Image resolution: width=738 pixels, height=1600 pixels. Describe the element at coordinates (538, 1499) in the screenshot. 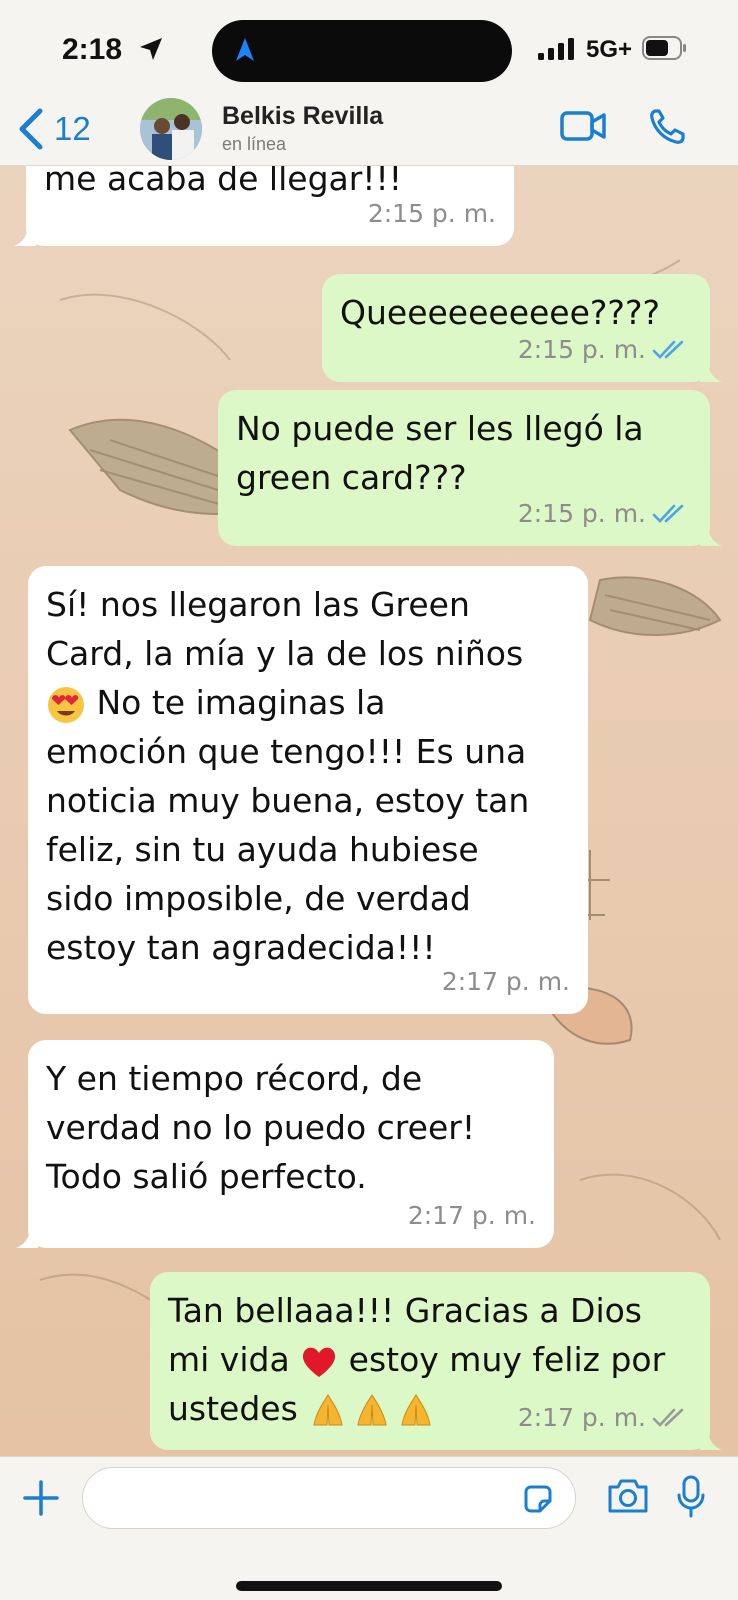

I see `sticker-icon` at that location.